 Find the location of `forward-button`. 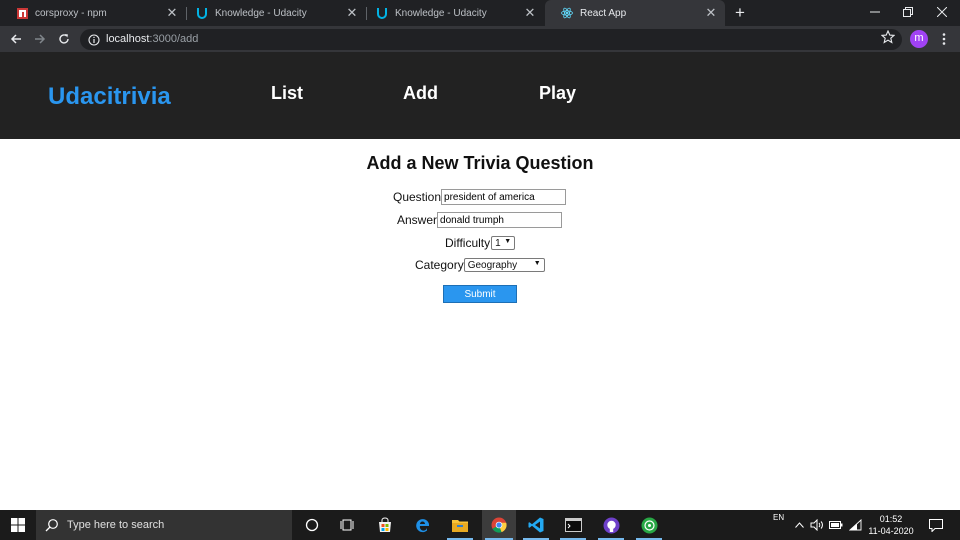

forward-button is located at coordinates (40, 39).